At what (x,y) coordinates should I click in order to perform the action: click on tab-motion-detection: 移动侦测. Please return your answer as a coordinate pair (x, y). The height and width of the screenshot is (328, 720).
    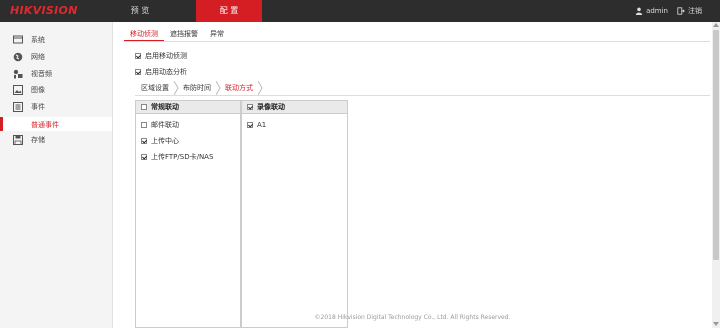
    Looking at the image, I should click on (144, 35).